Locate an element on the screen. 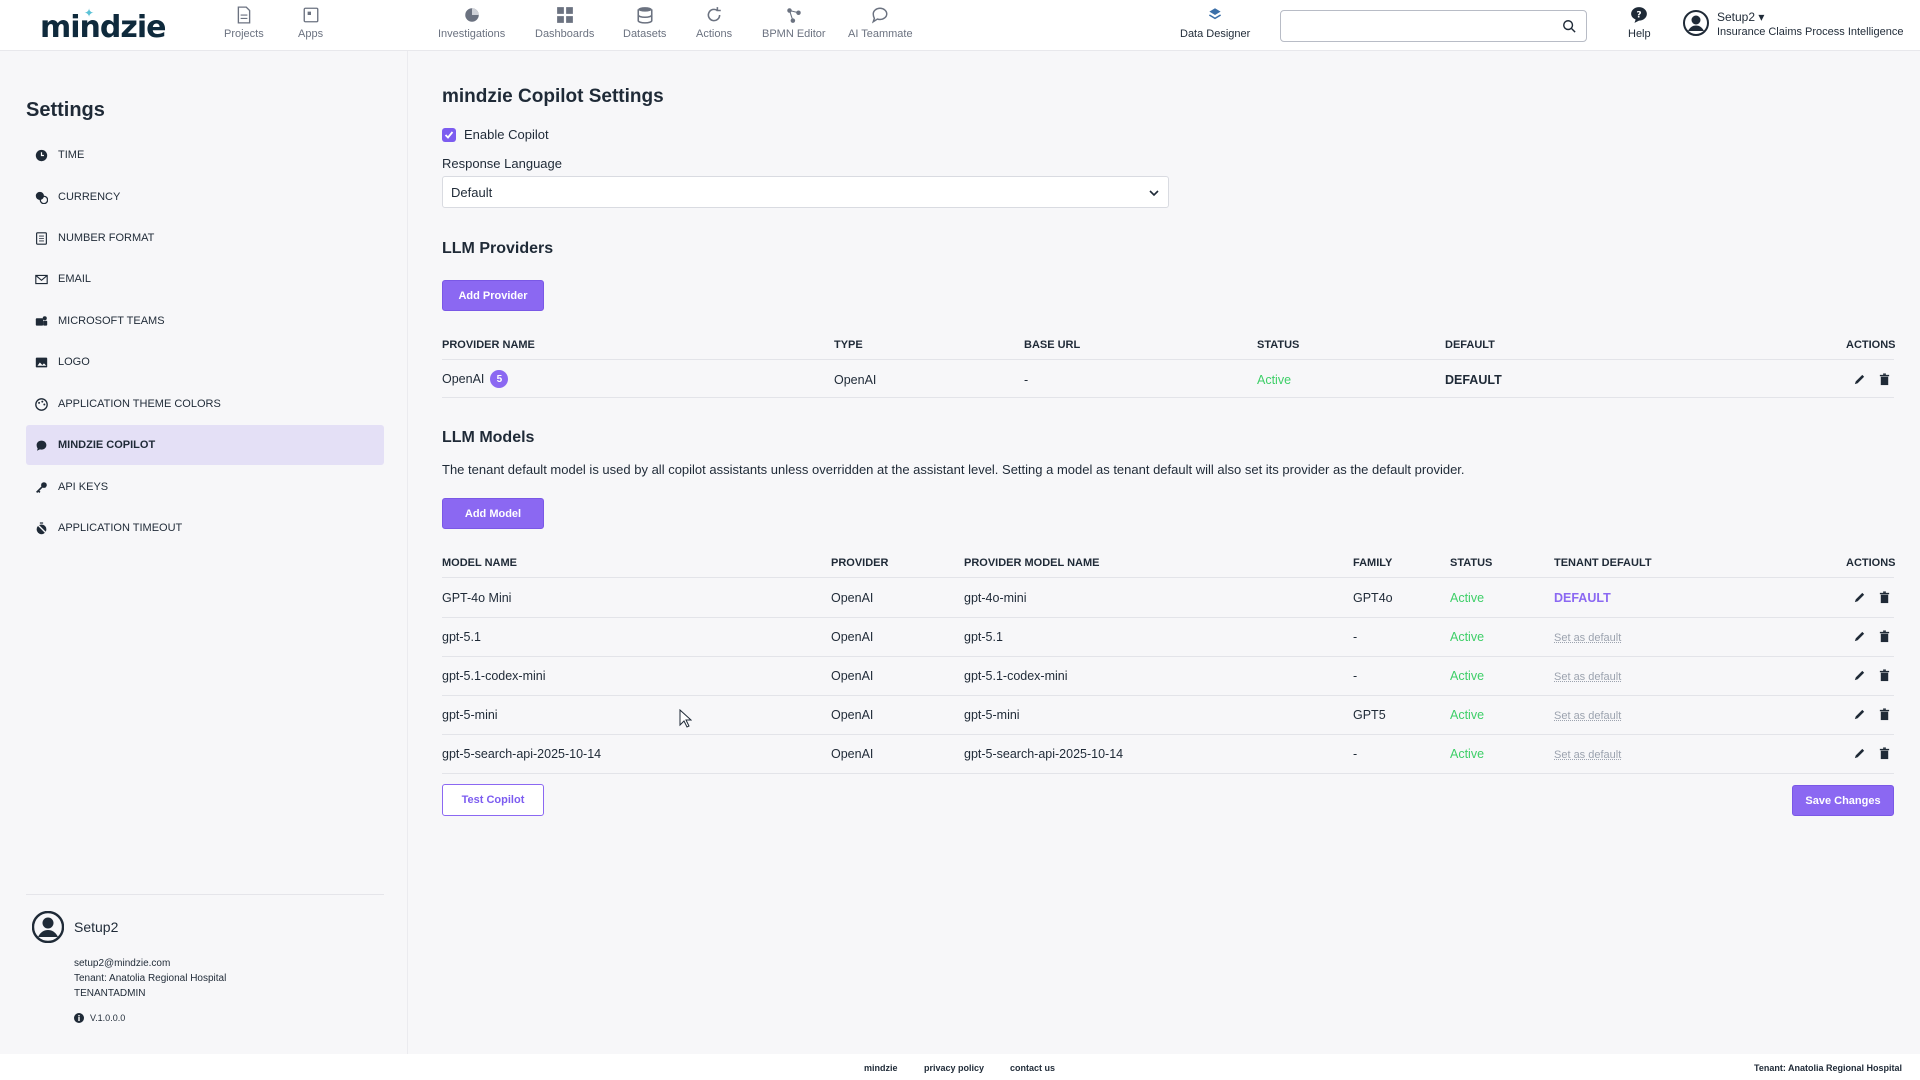  sidebar-item-email: EMAIL is located at coordinates (205, 279).